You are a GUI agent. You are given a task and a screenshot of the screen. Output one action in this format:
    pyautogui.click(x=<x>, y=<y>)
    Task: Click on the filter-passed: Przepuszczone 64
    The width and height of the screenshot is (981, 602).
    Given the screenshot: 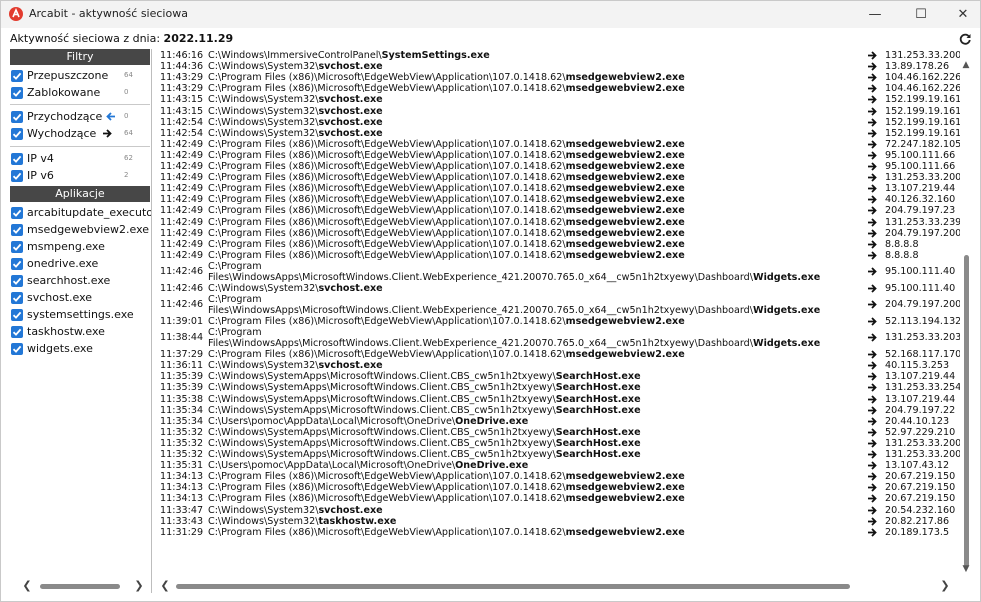 What is the action you would take?
    pyautogui.click(x=81, y=76)
    